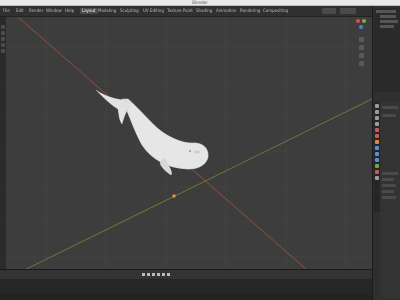 This screenshot has height=300, width=400. What do you see at coordinates (143, 274) in the screenshot?
I see `jump-start-icon` at bounding box center [143, 274].